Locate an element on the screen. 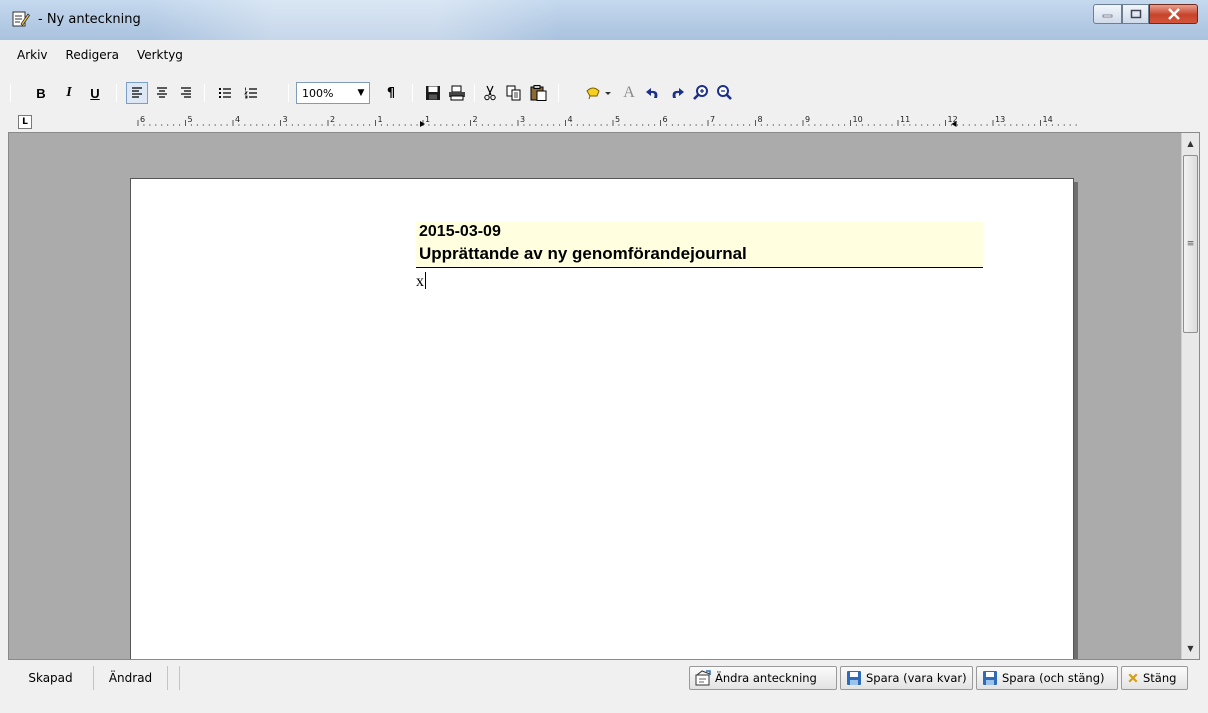  edit-note-button: Ändra anteckning is located at coordinates (763, 678).